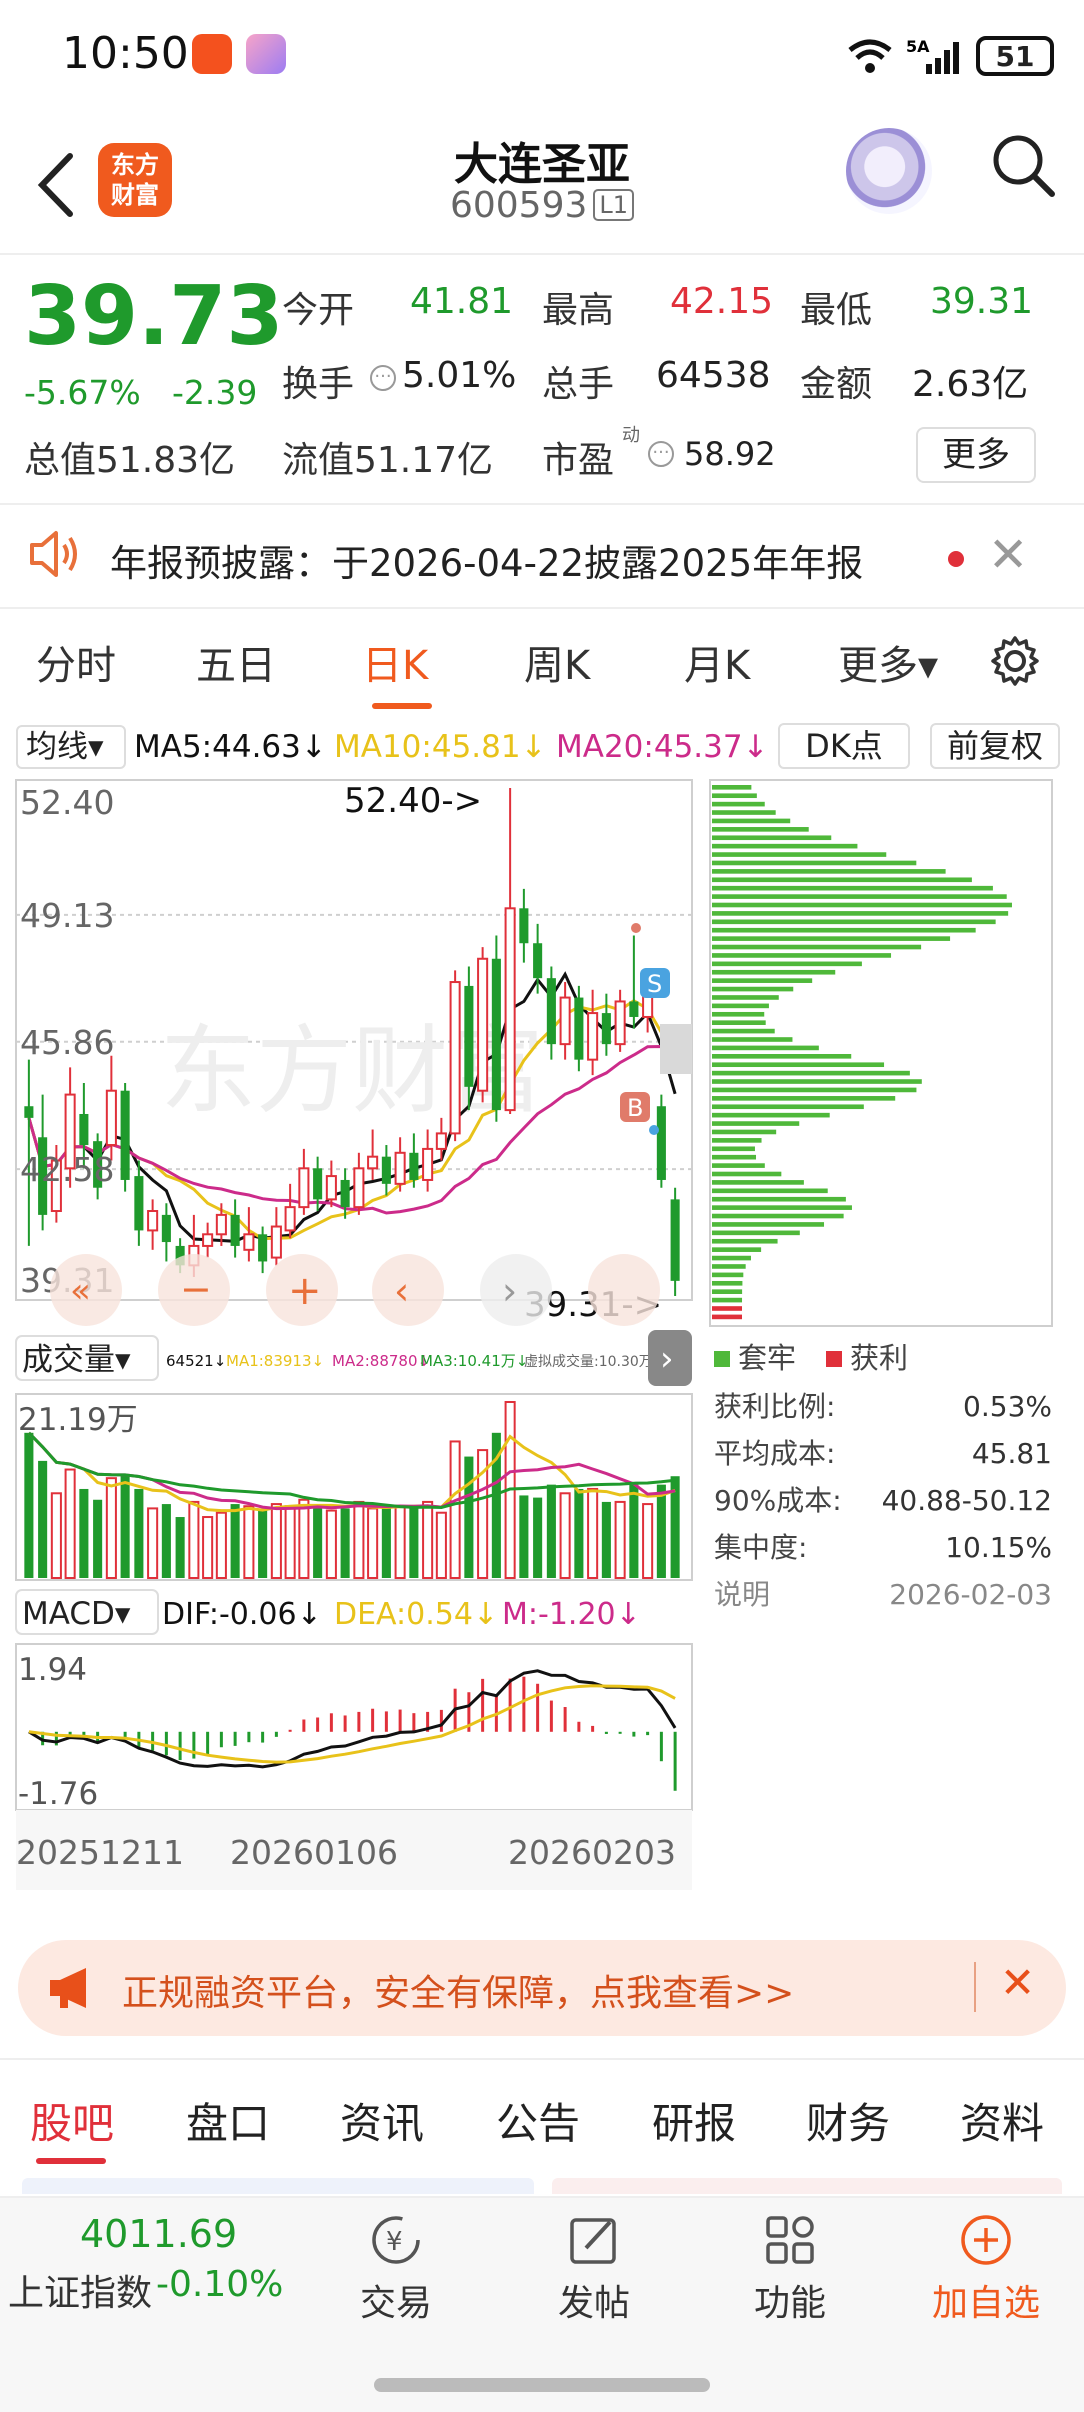  I want to click on dk-point-button: DK点, so click(844, 746).